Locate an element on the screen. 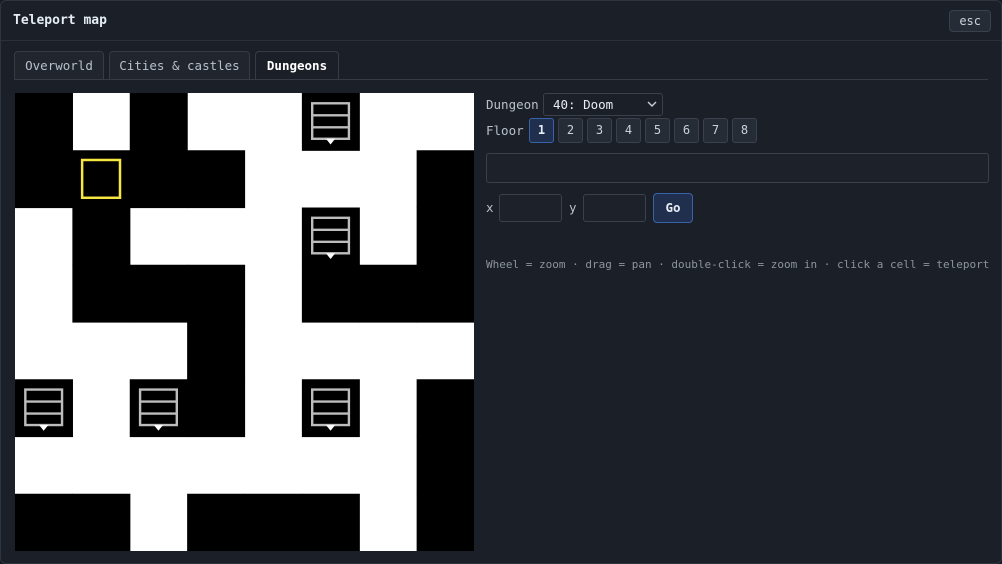 This screenshot has height=564, width=1002. floor-button-4: 4 is located at coordinates (628, 130).